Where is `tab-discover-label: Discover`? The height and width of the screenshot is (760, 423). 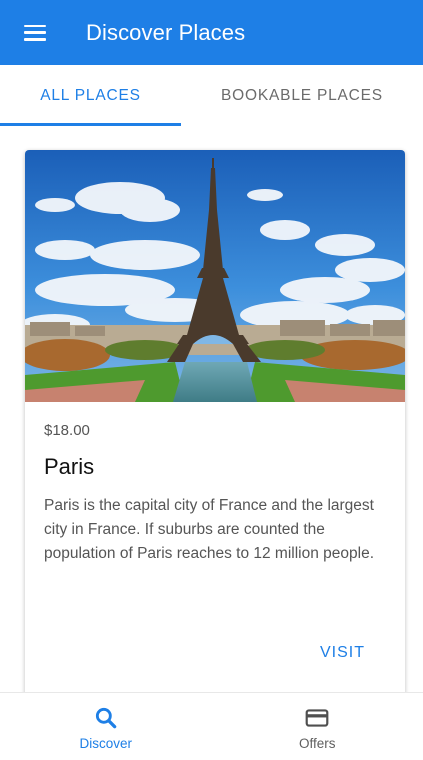
tab-discover-label: Discover is located at coordinates (105, 743).